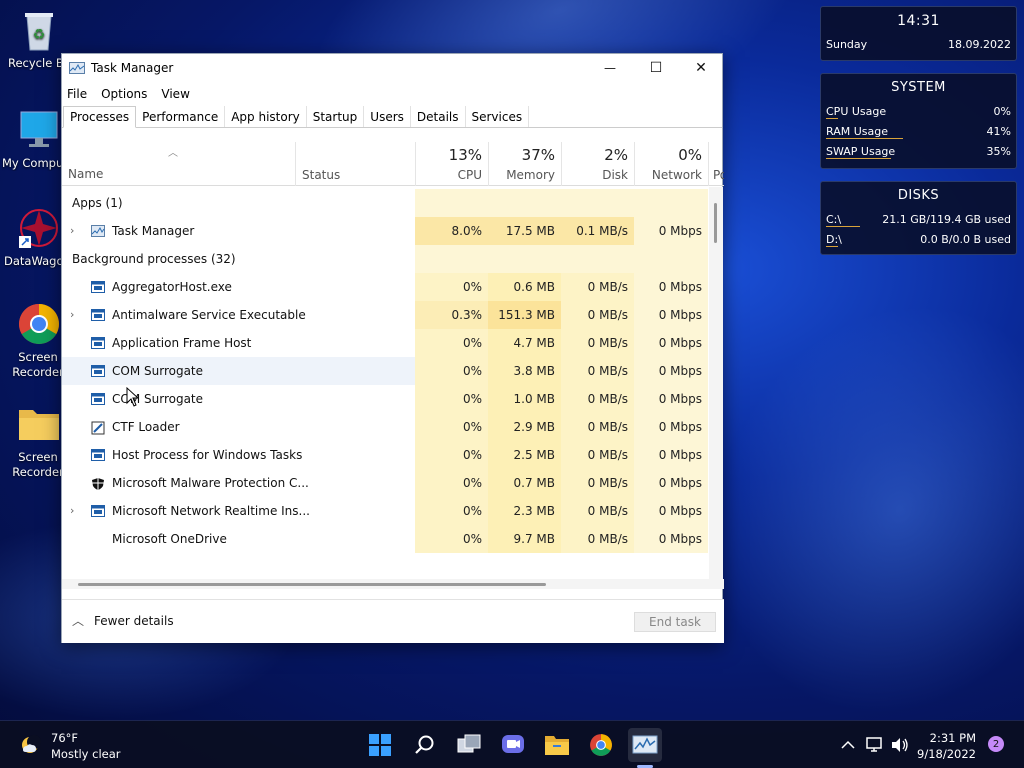 This screenshot has width=1024, height=768. Describe the element at coordinates (336, 116) in the screenshot. I see `tab-startup: Startup` at that location.